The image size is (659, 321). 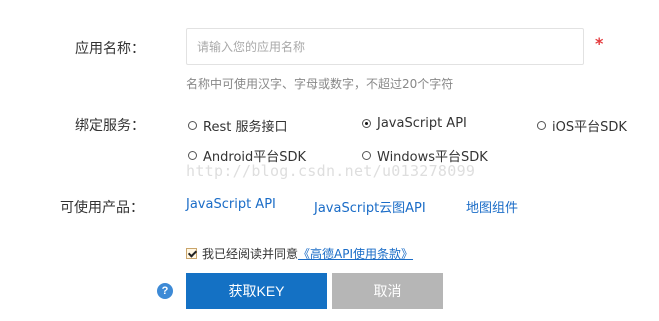 I want to click on product-link-map-components: 地图组件, so click(x=492, y=206).